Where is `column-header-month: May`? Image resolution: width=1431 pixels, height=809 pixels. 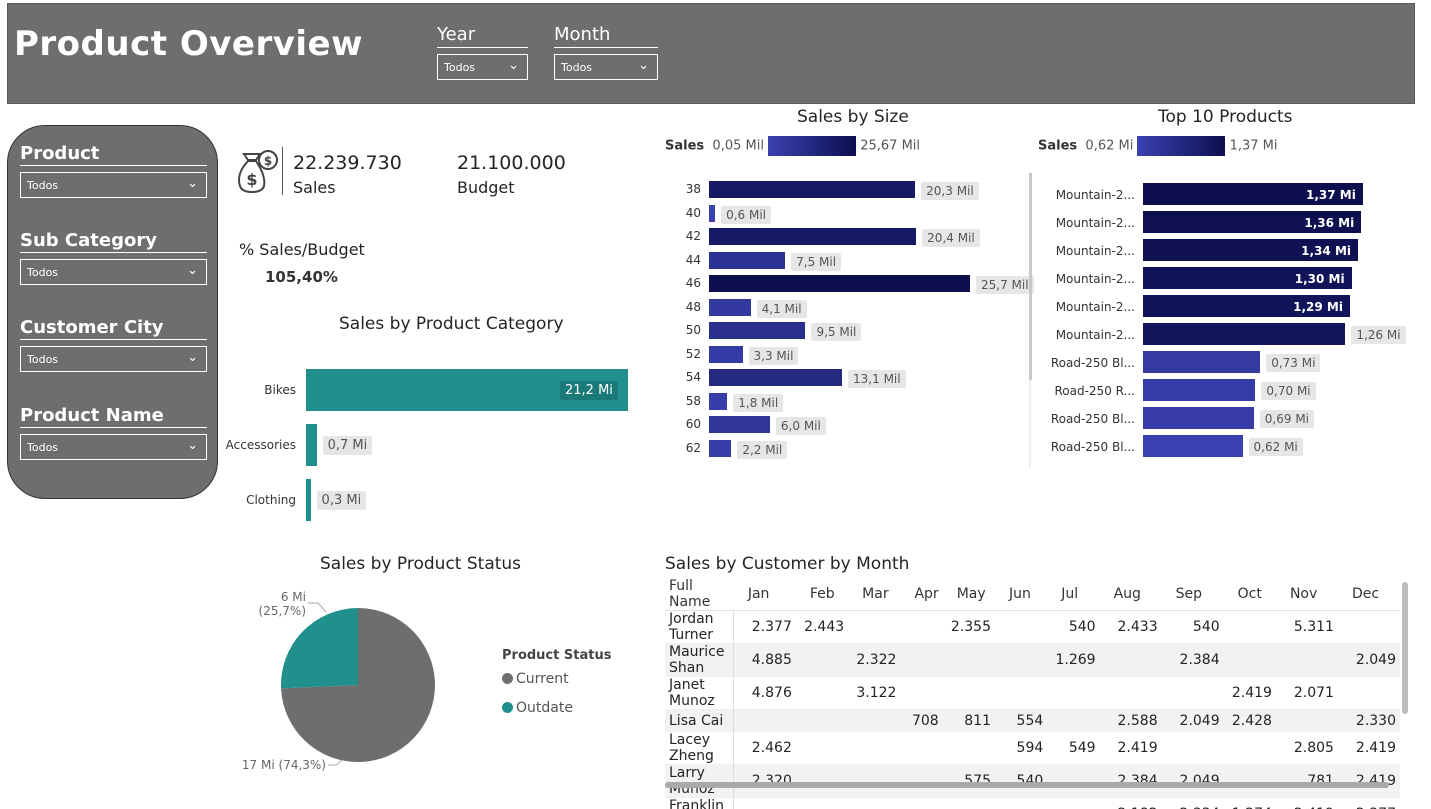 column-header-month: May is located at coordinates (968, 594).